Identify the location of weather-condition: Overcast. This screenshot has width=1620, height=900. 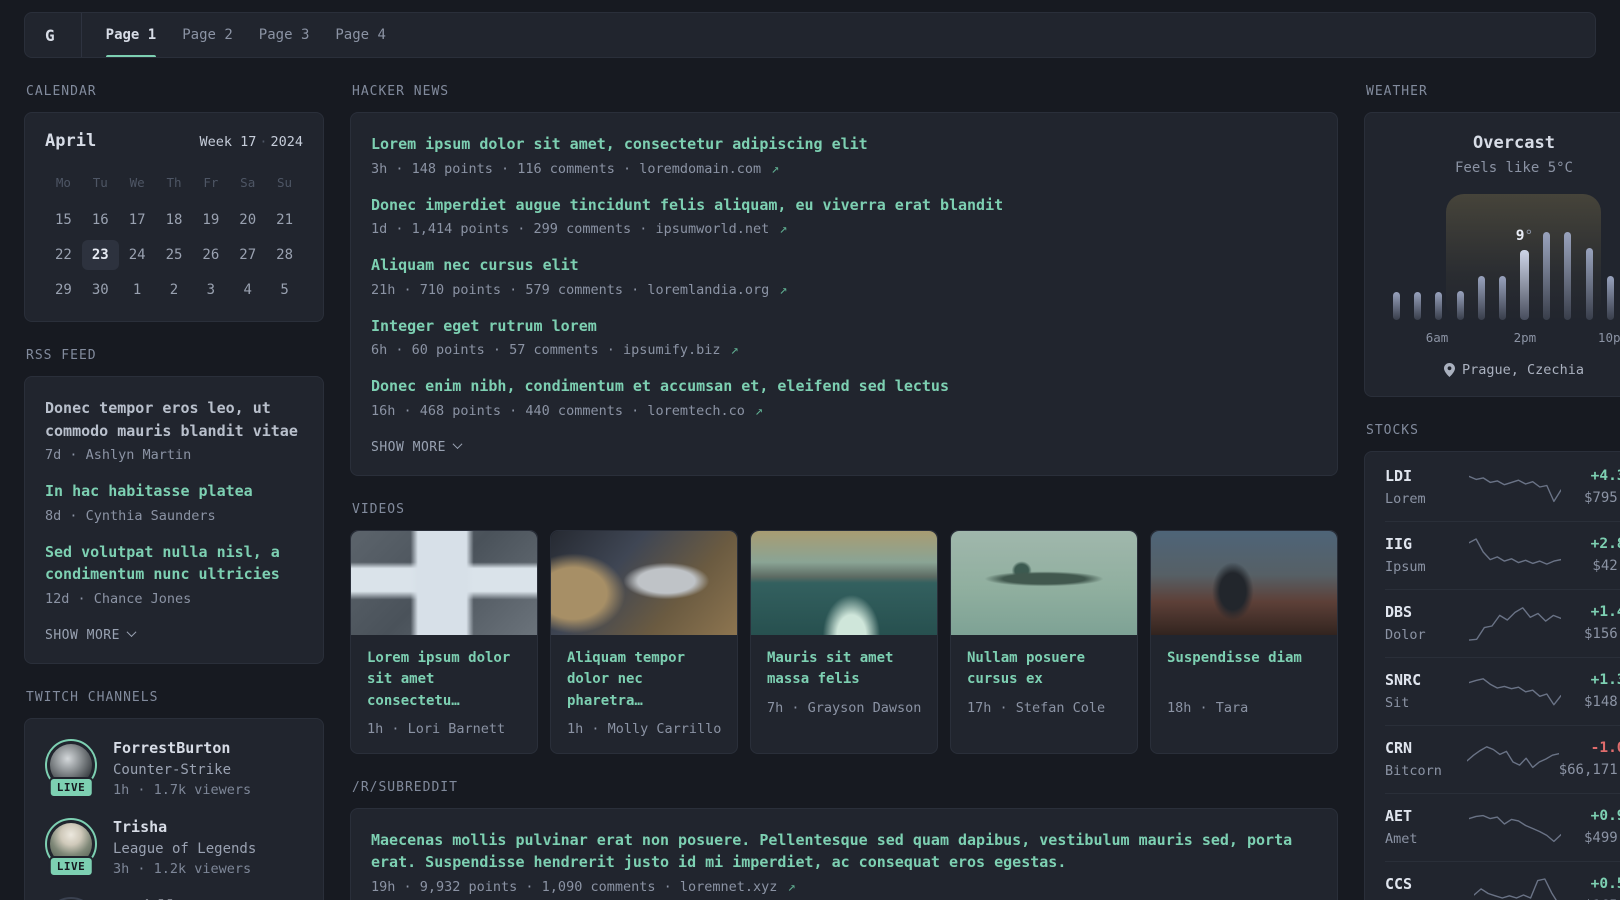
(1514, 143).